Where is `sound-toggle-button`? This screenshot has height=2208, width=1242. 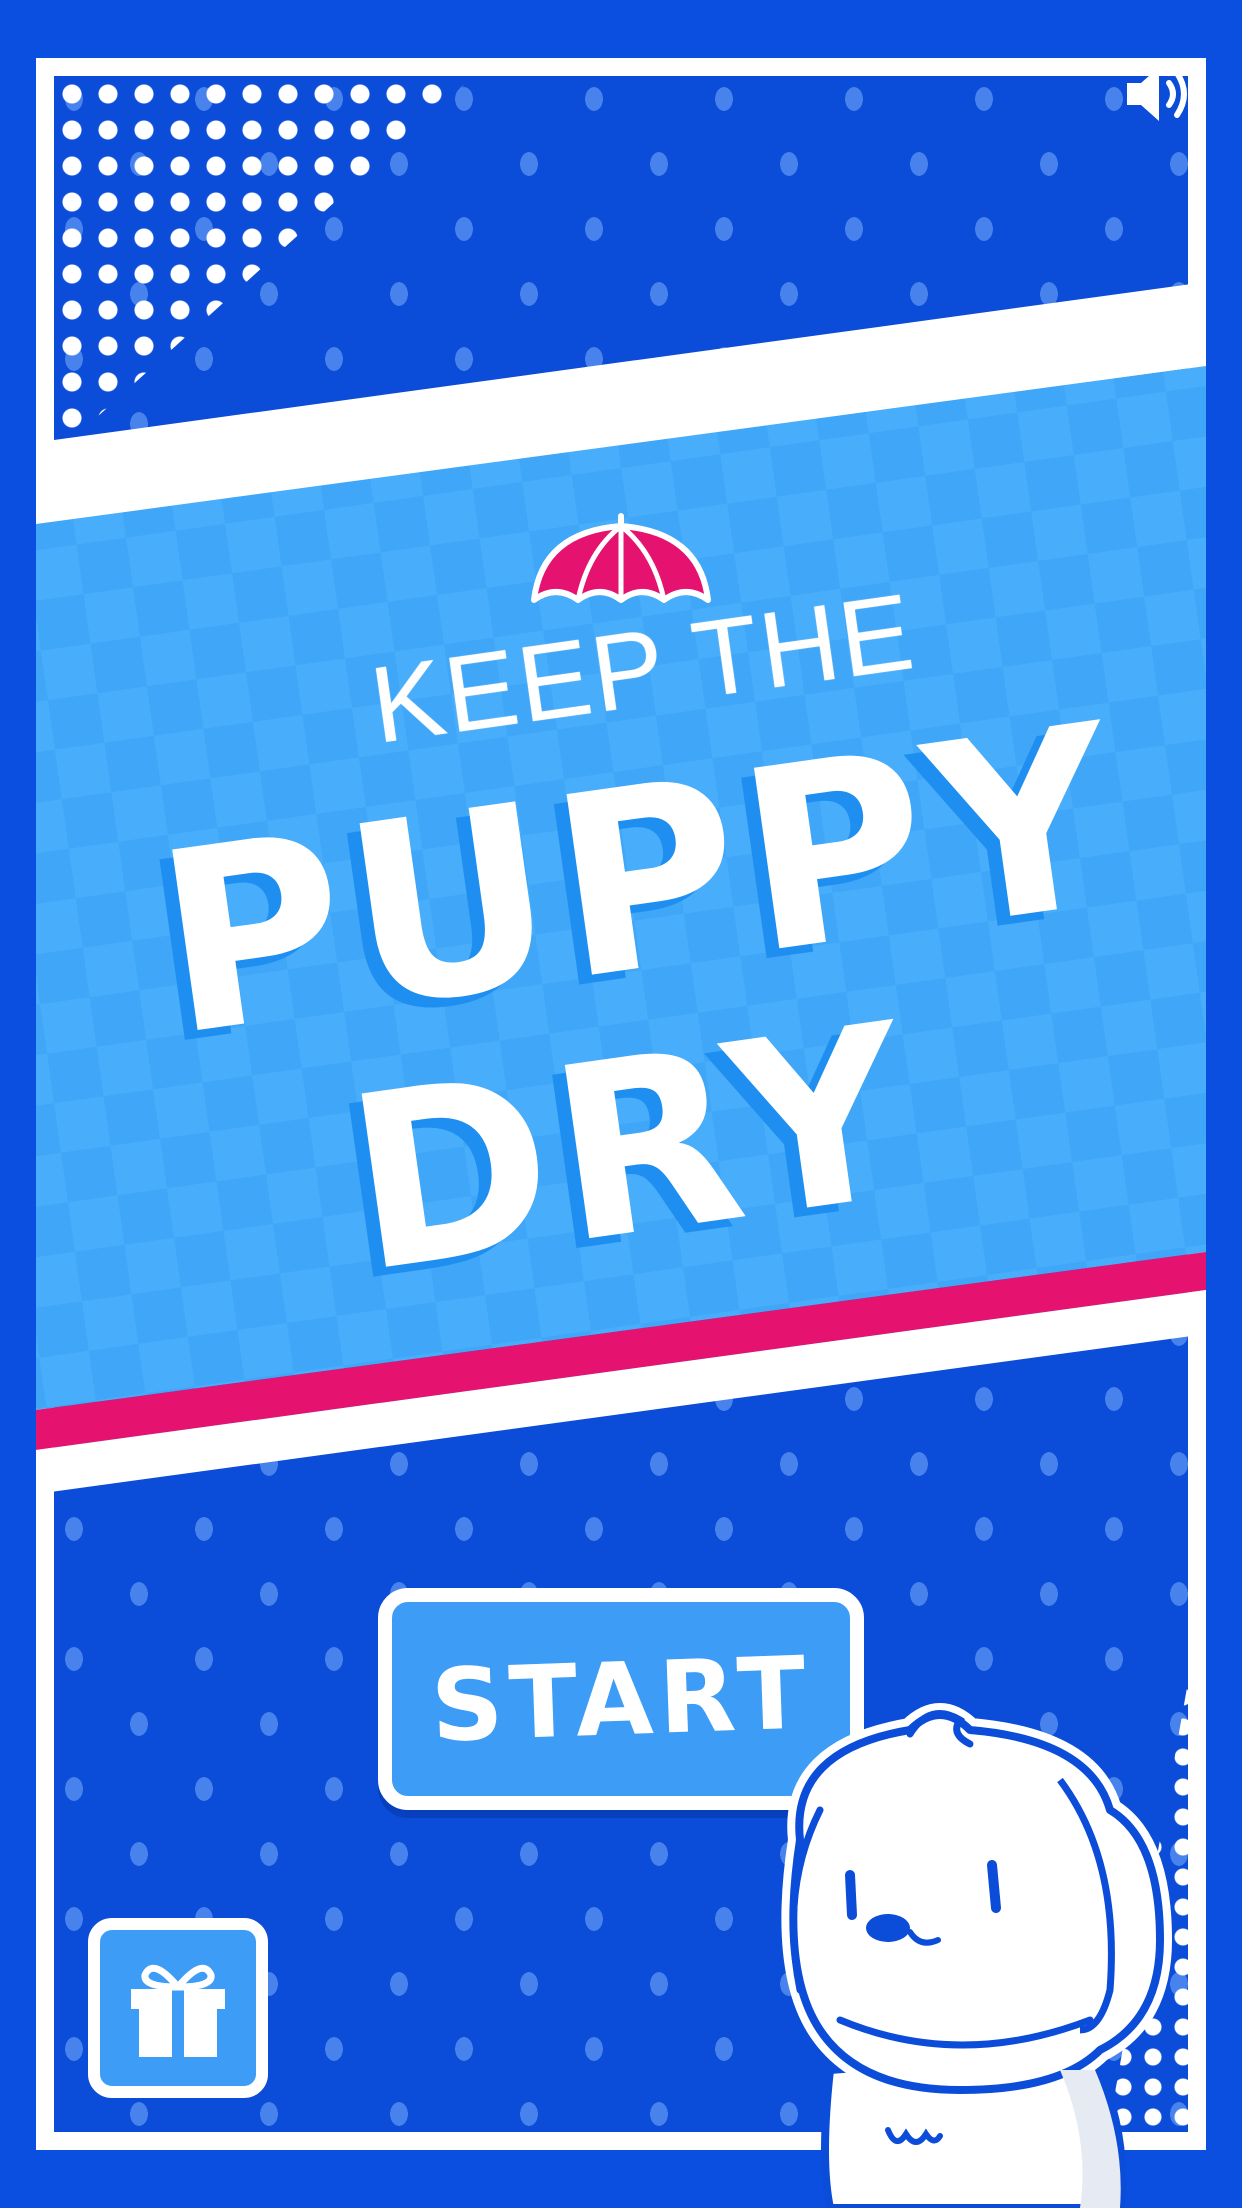 sound-toggle-button is located at coordinates (1158, 94).